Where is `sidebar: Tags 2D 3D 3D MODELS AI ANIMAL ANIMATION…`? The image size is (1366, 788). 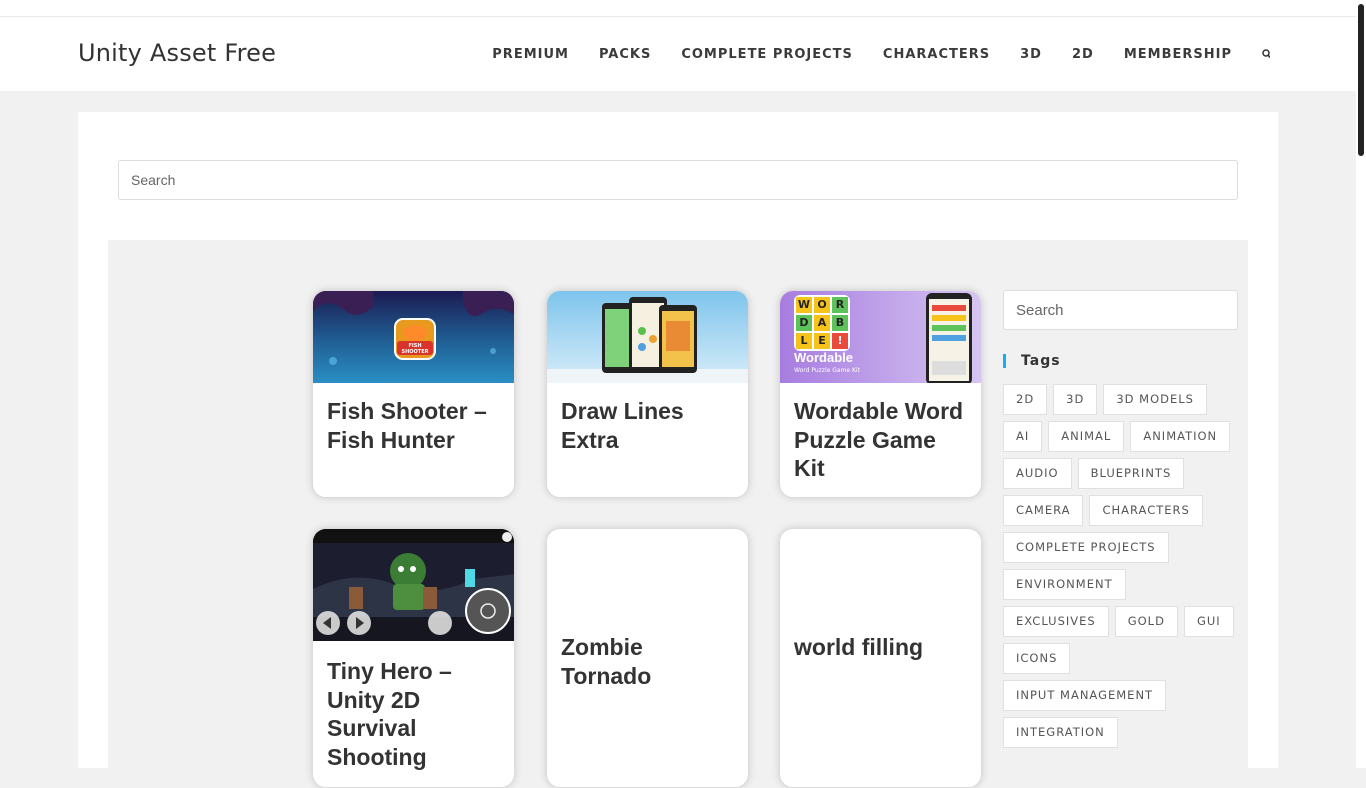
sidebar: Tags 2D 3D 3D MODELS AI ANIMAL ANIMATION… is located at coordinates (1121, 522).